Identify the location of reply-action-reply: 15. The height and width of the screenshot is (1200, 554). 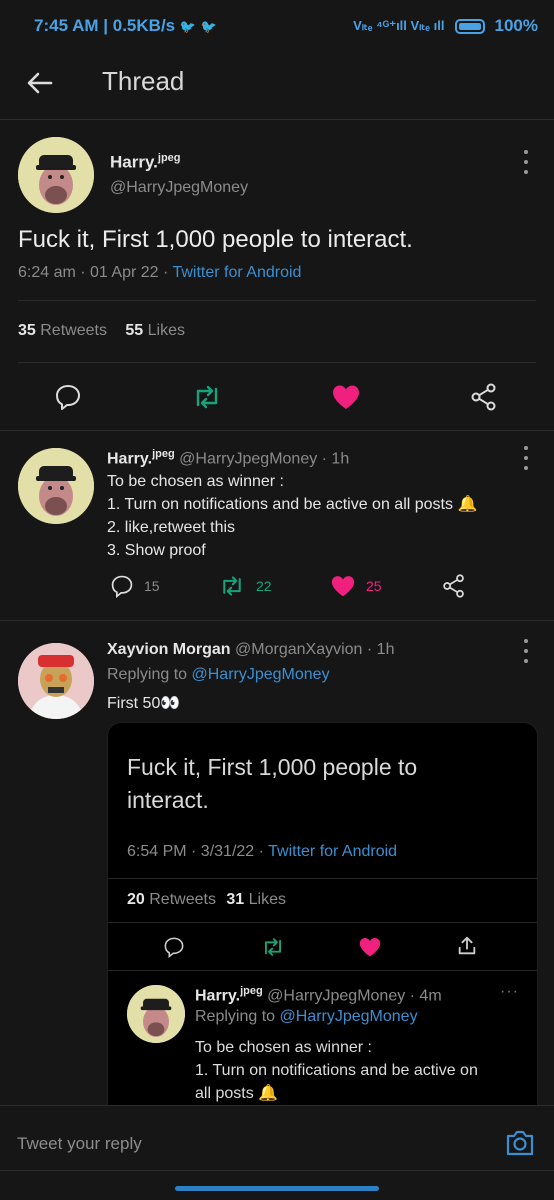
(135, 586).